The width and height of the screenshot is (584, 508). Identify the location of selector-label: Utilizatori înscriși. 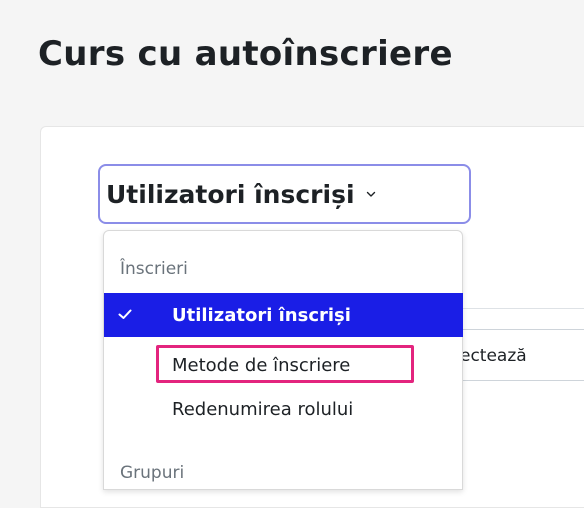
(230, 194).